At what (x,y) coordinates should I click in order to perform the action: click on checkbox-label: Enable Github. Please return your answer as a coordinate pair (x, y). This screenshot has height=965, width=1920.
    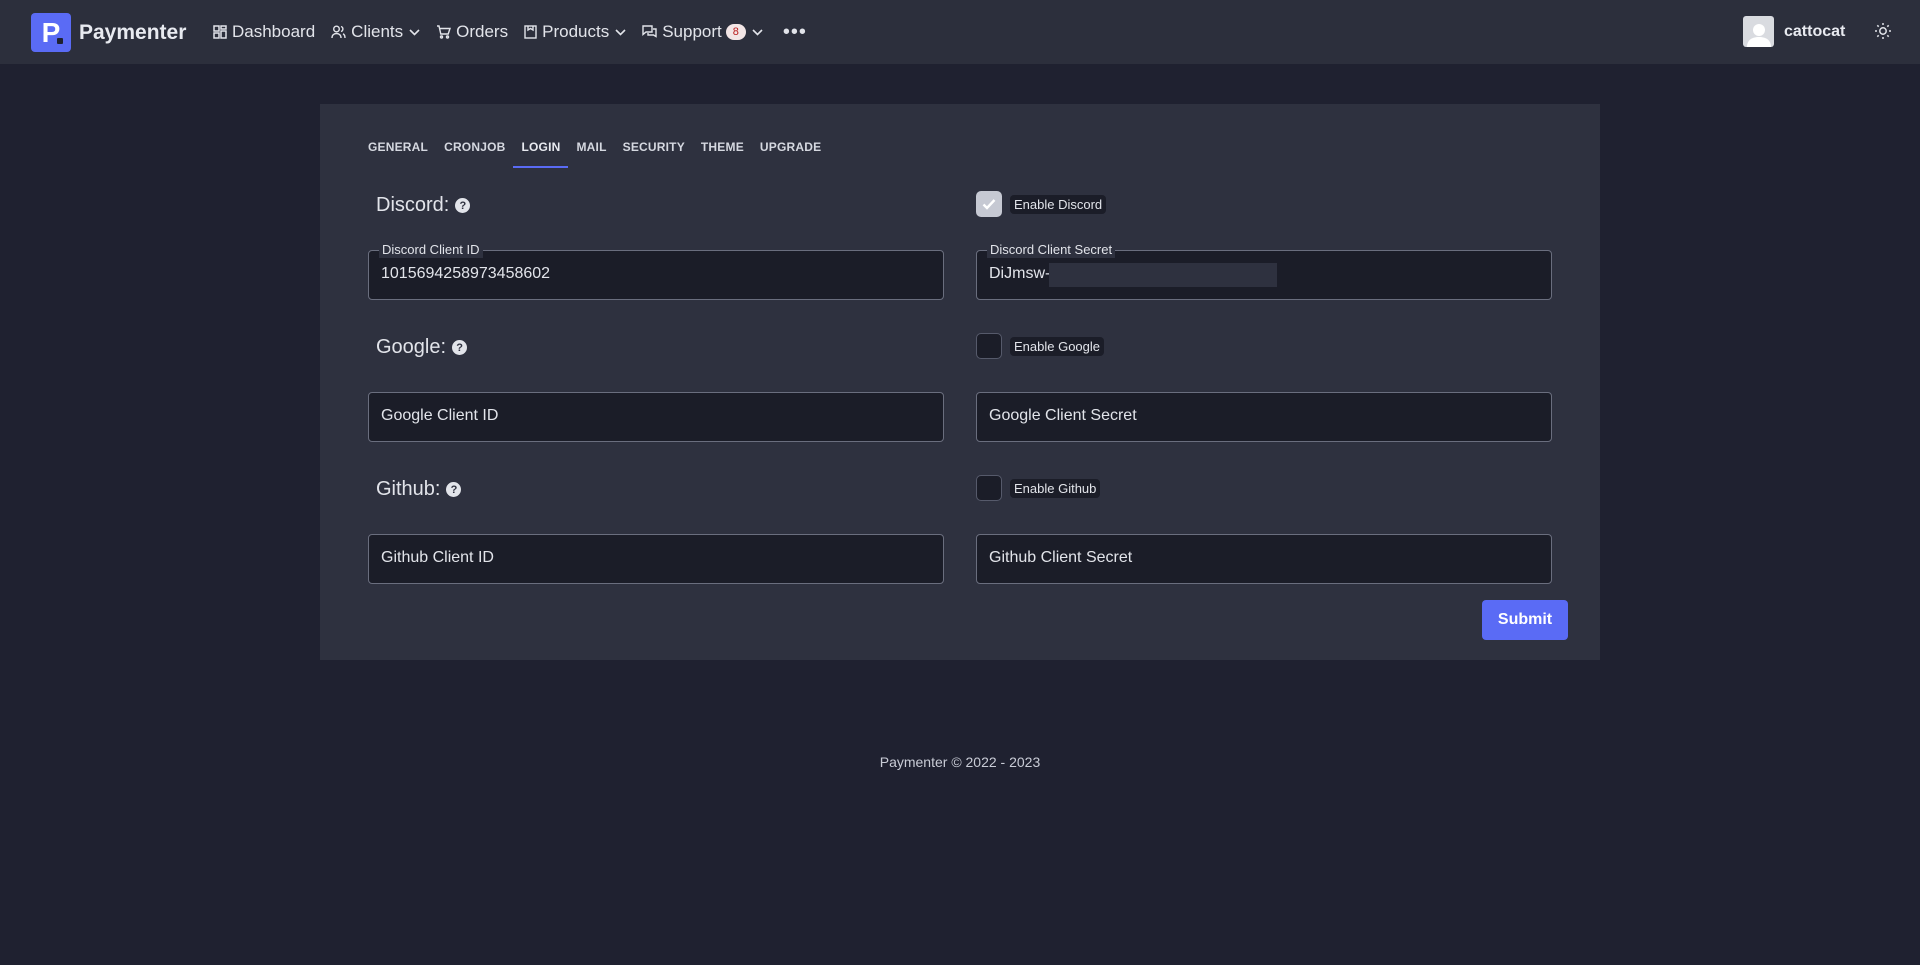
    Looking at the image, I should click on (1055, 488).